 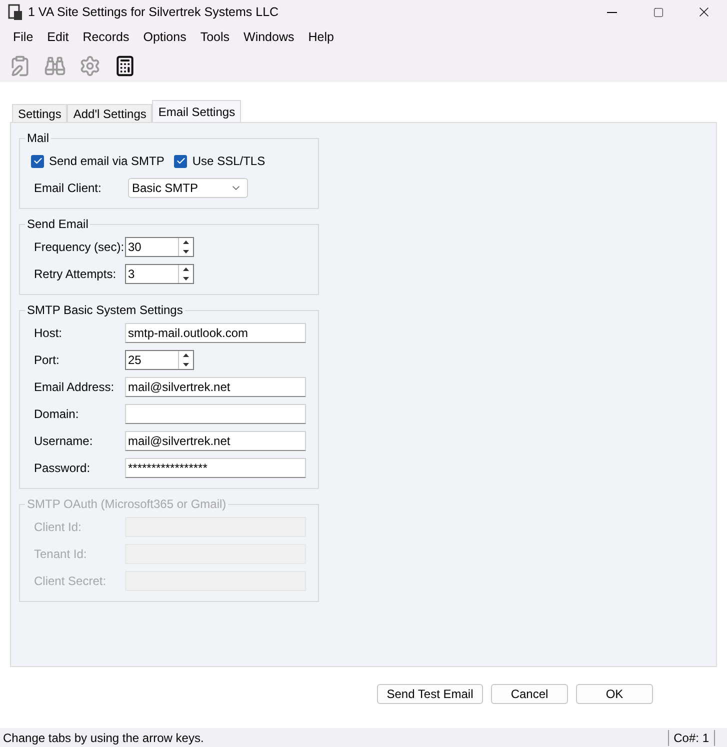 I want to click on maximize-icon, so click(x=658, y=12).